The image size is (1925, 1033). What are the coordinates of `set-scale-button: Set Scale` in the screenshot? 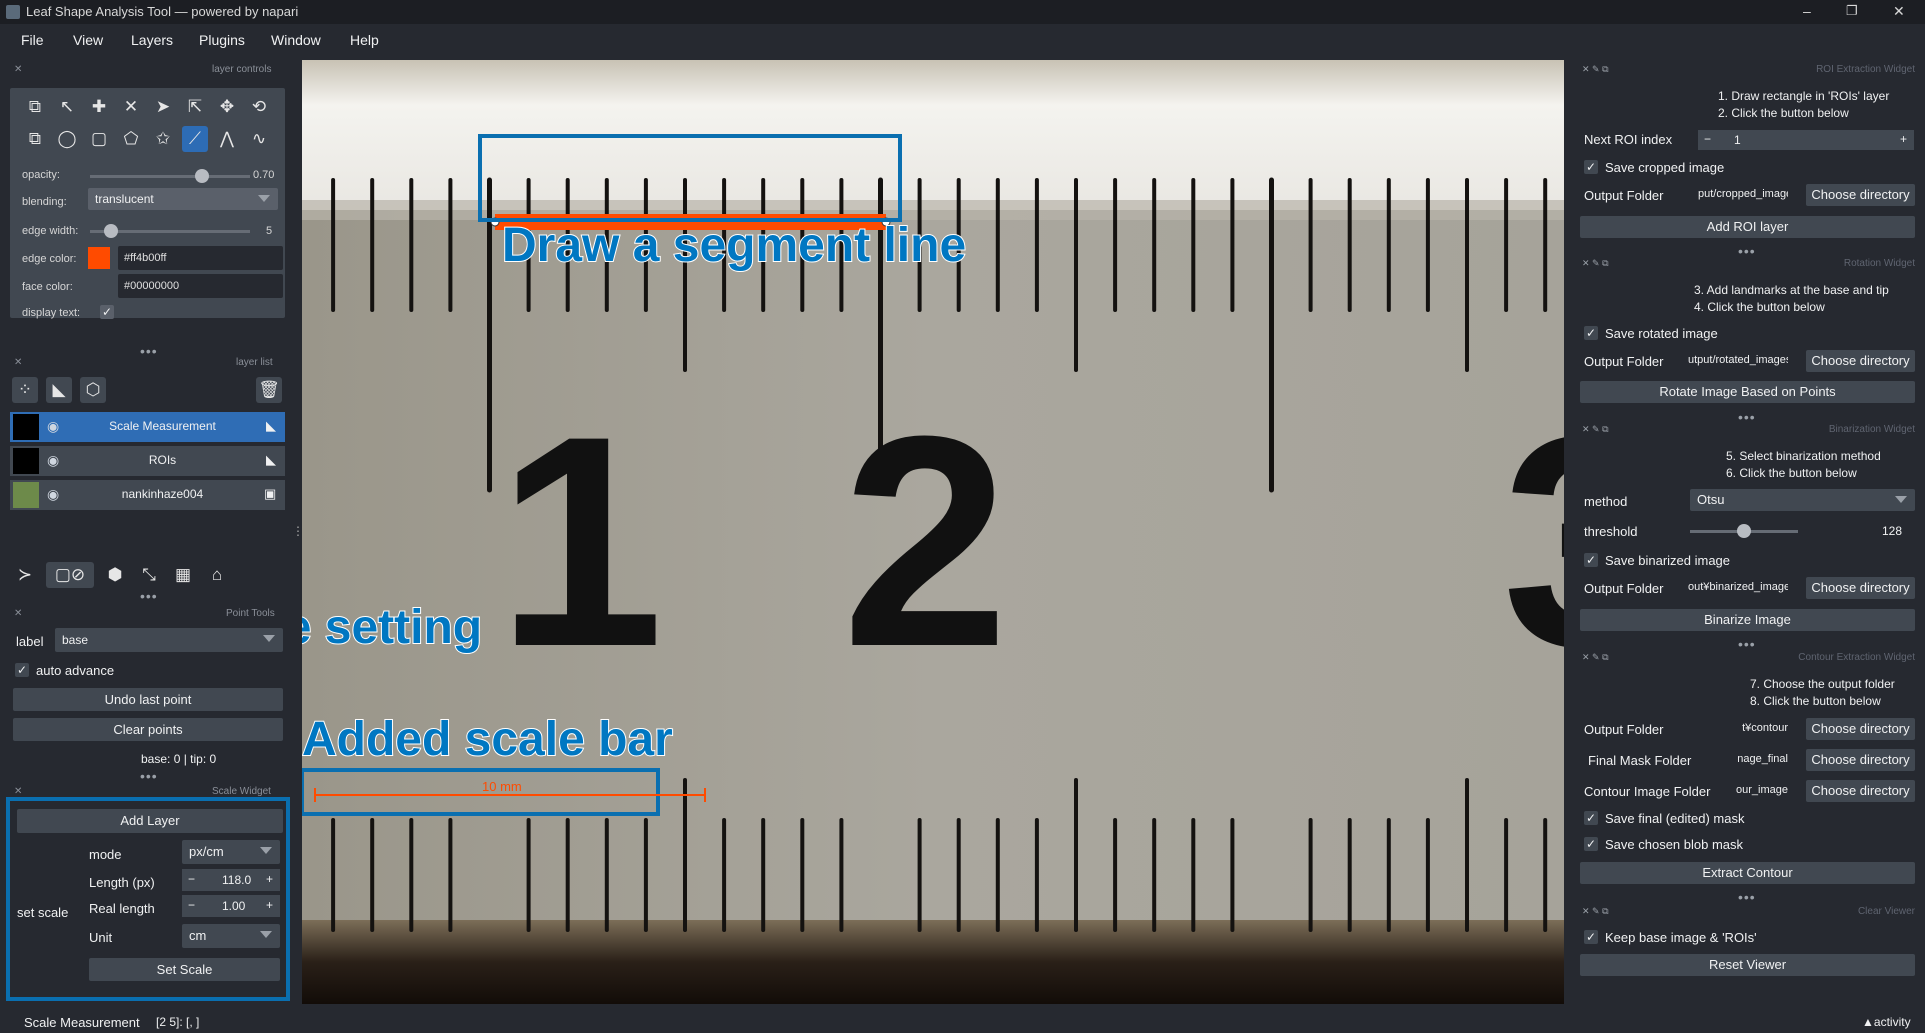 It's located at (184, 969).